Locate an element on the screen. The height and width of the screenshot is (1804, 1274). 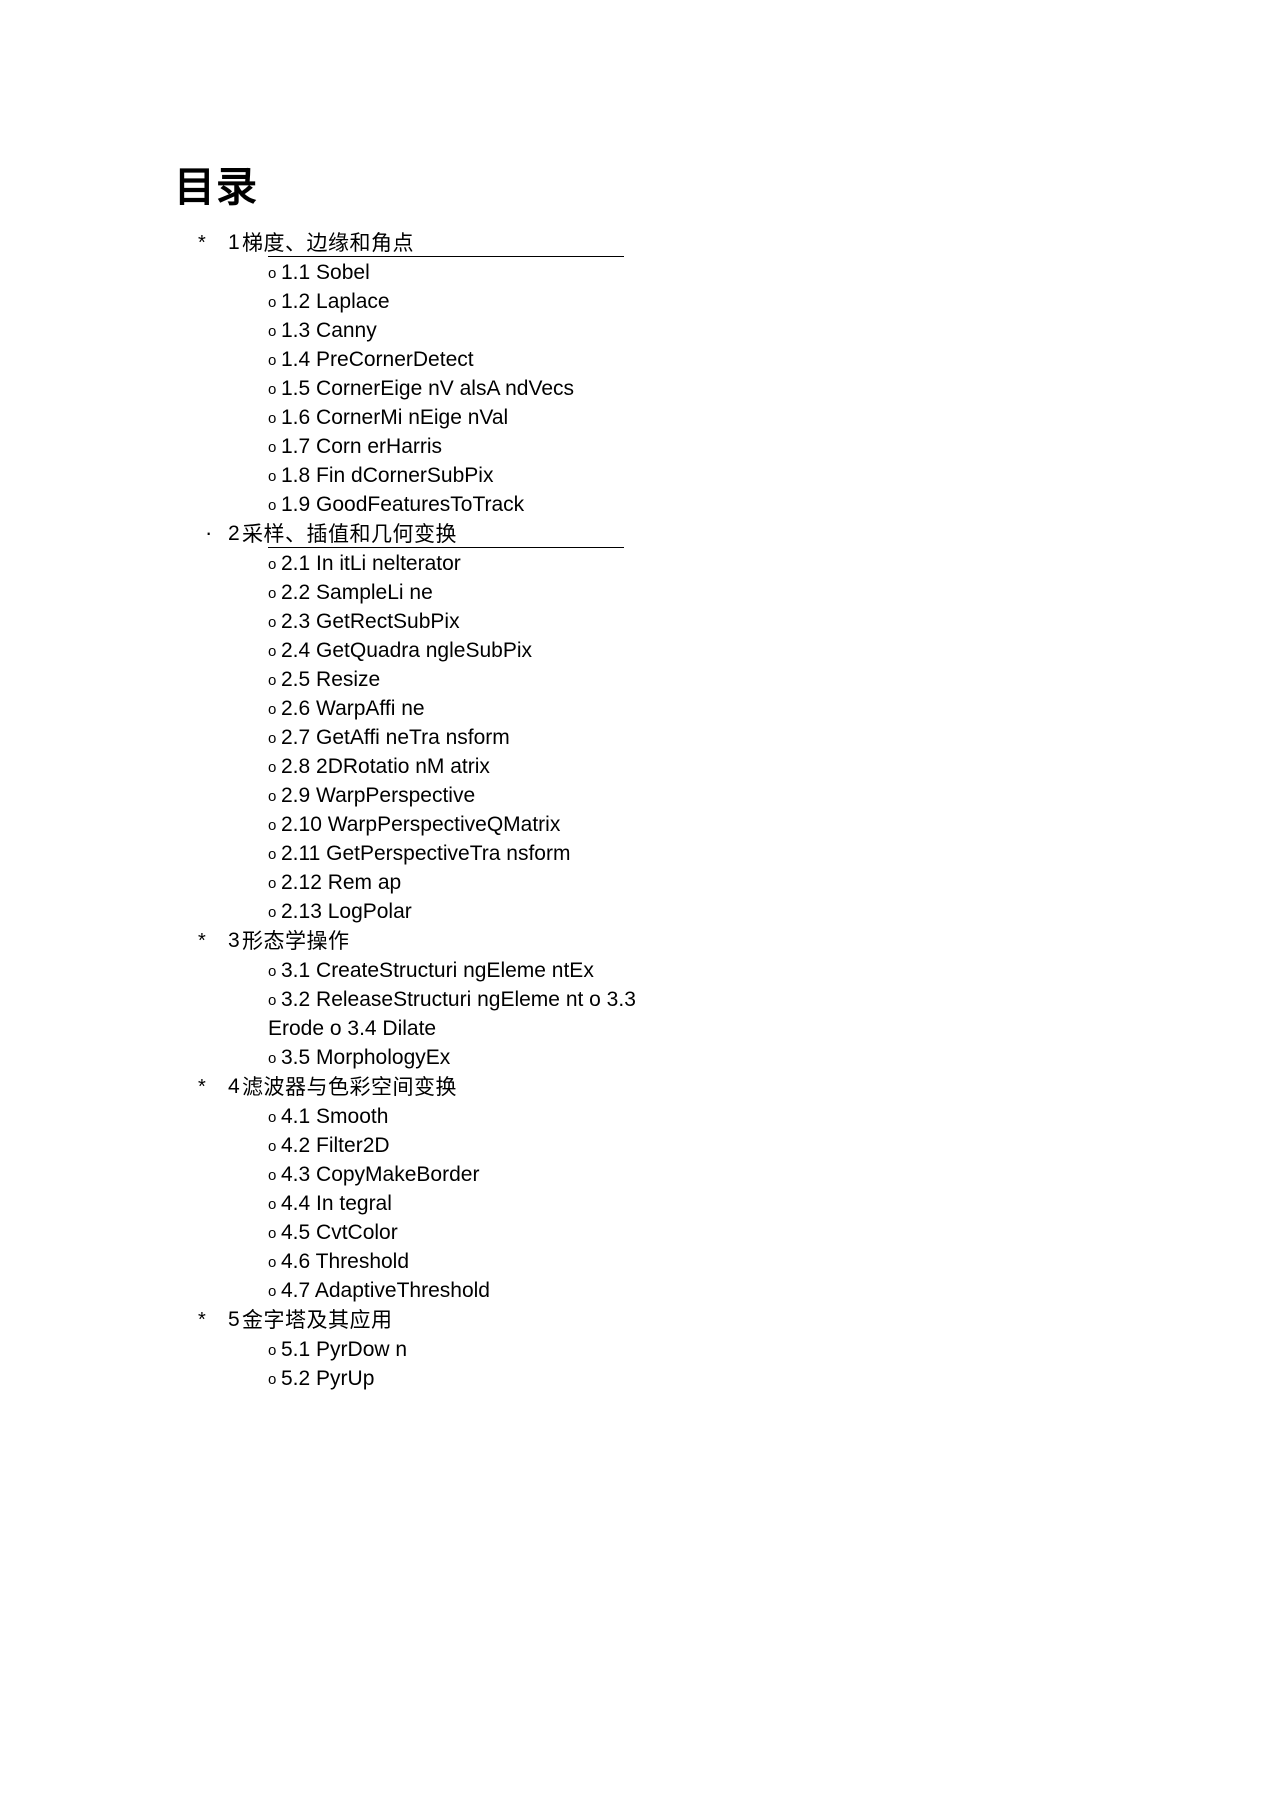
toc-entry: o 2.13 LogPolar is located at coordinates (637, 911).